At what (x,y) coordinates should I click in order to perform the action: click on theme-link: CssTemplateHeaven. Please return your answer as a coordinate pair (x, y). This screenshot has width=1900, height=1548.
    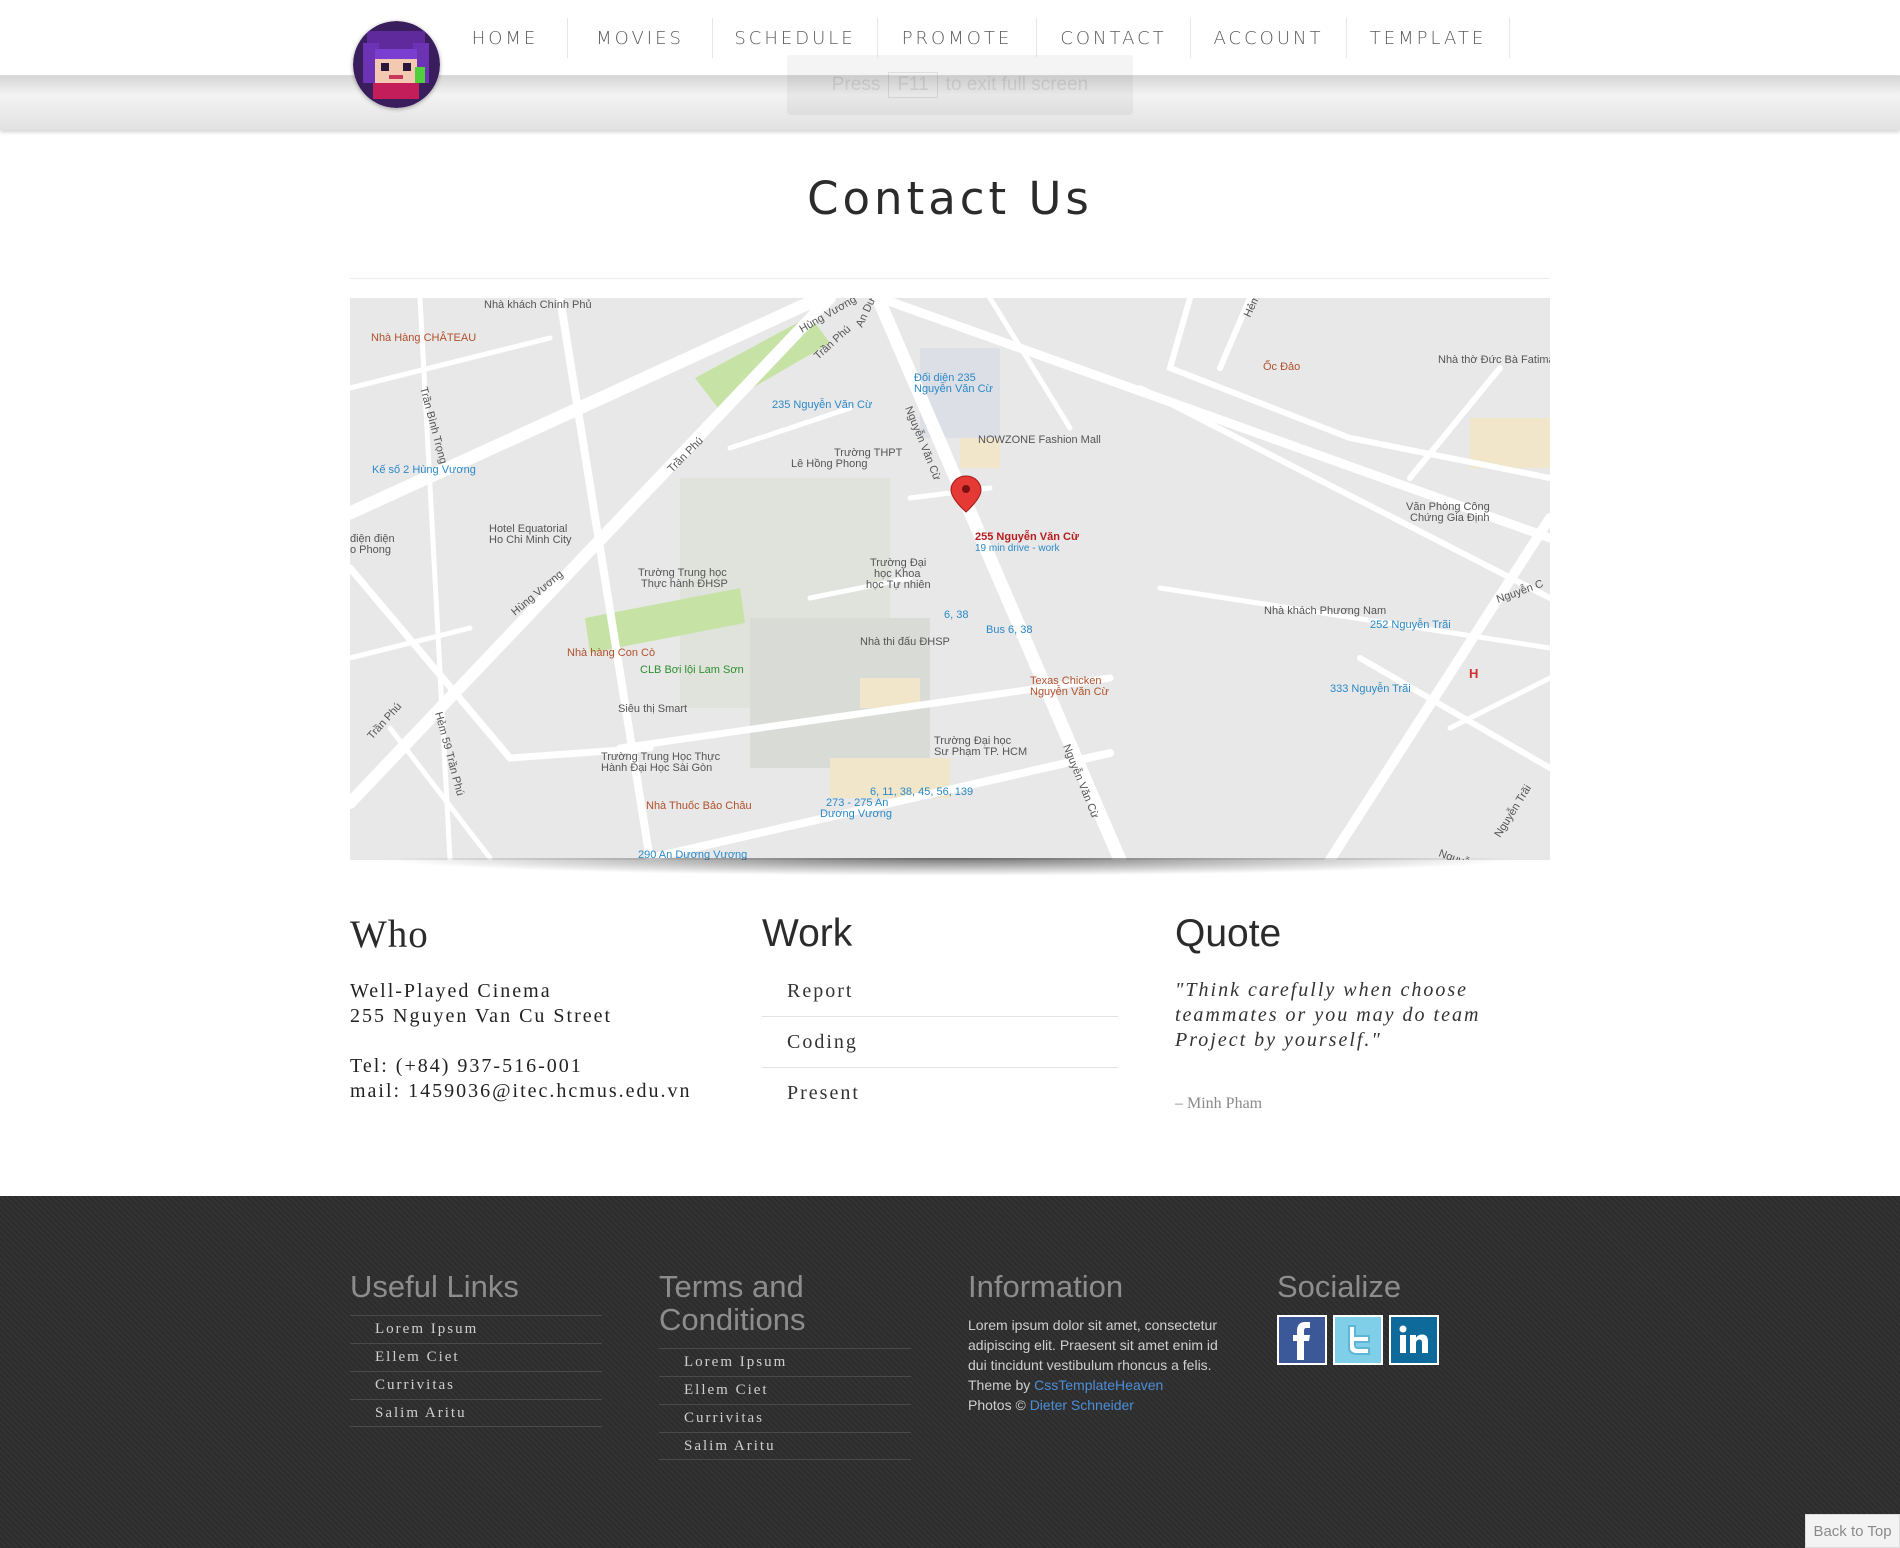
    Looking at the image, I should click on (1098, 1385).